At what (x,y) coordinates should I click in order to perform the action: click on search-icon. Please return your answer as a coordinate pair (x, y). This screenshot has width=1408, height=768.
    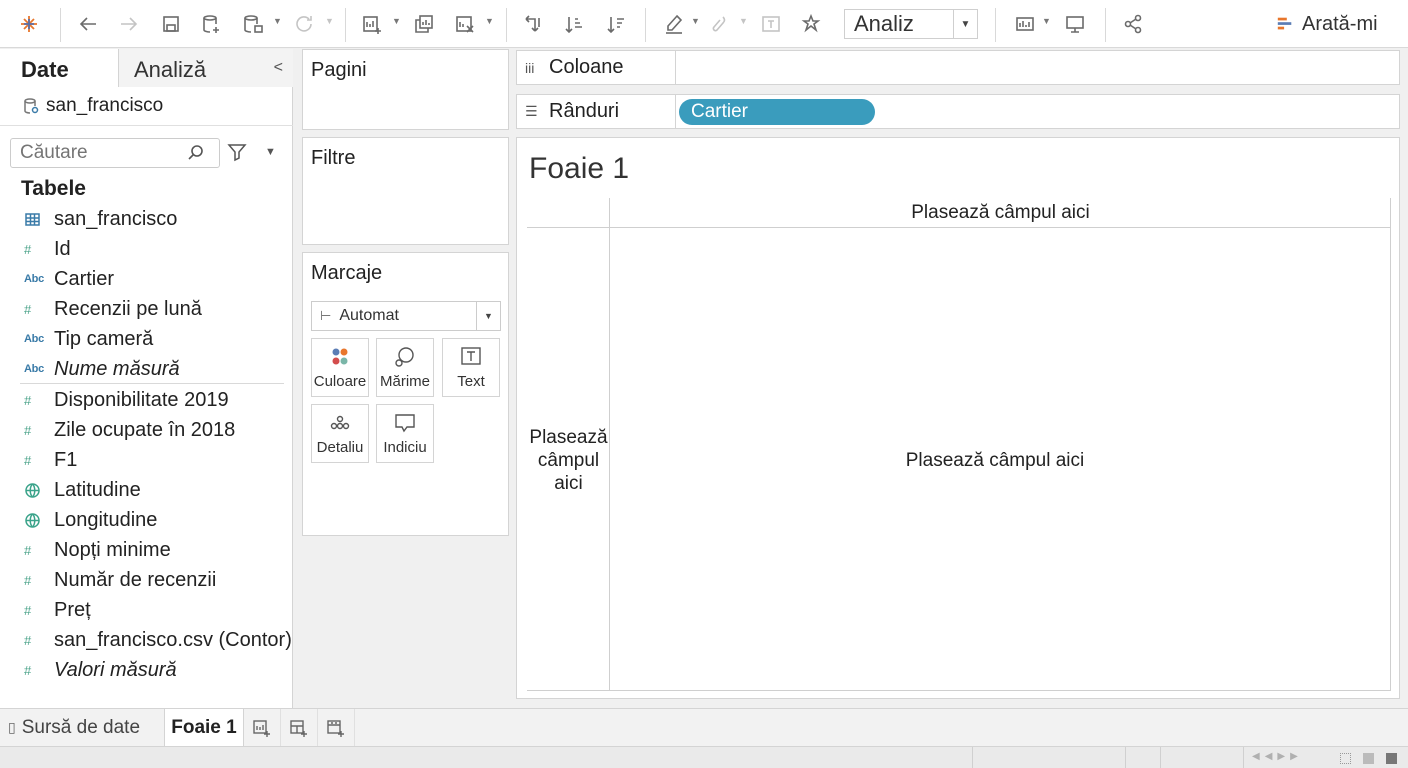
    Looking at the image, I should click on (196, 153).